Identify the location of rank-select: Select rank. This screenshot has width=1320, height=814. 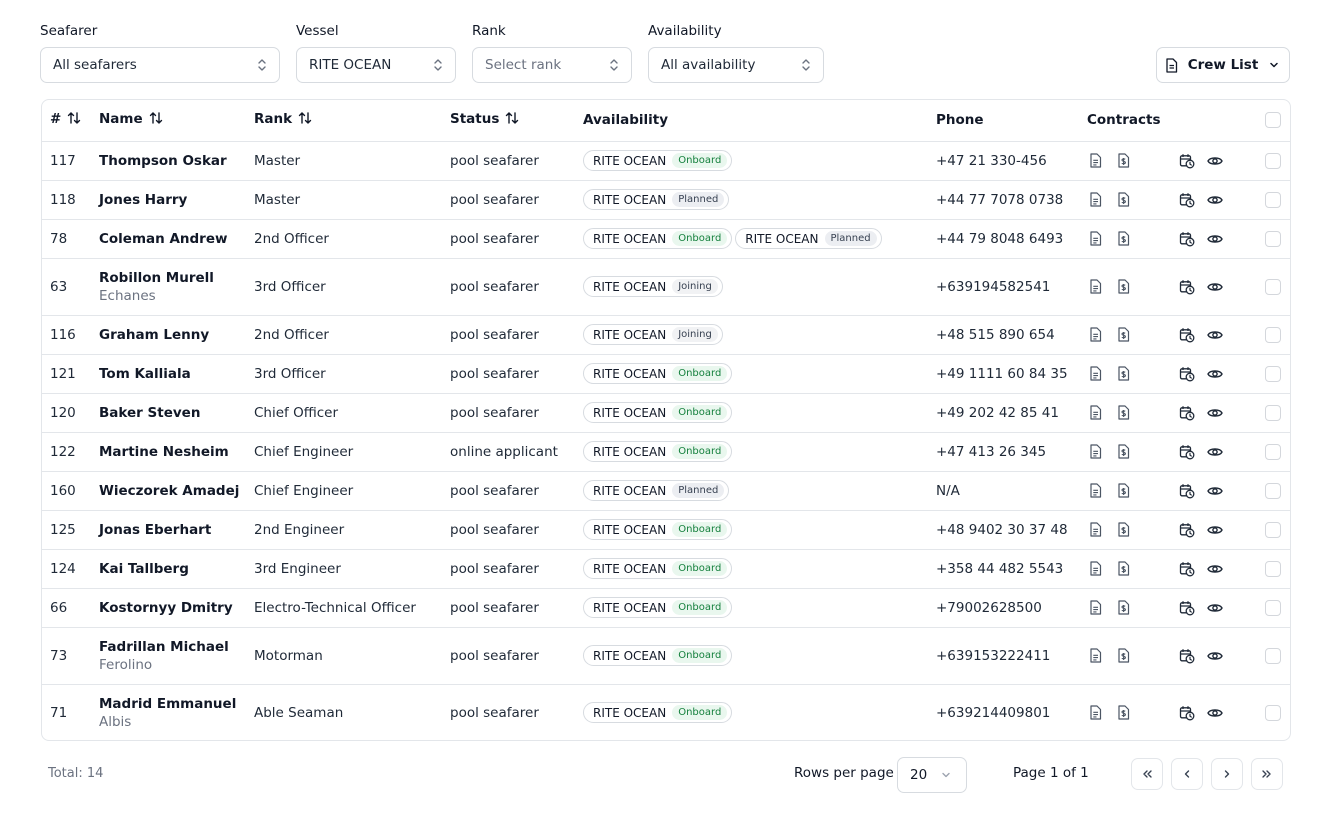
(552, 65).